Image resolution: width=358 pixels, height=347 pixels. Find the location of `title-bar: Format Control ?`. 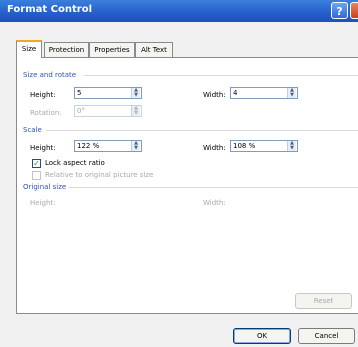

title-bar: Format Control ? is located at coordinates (179, 11).